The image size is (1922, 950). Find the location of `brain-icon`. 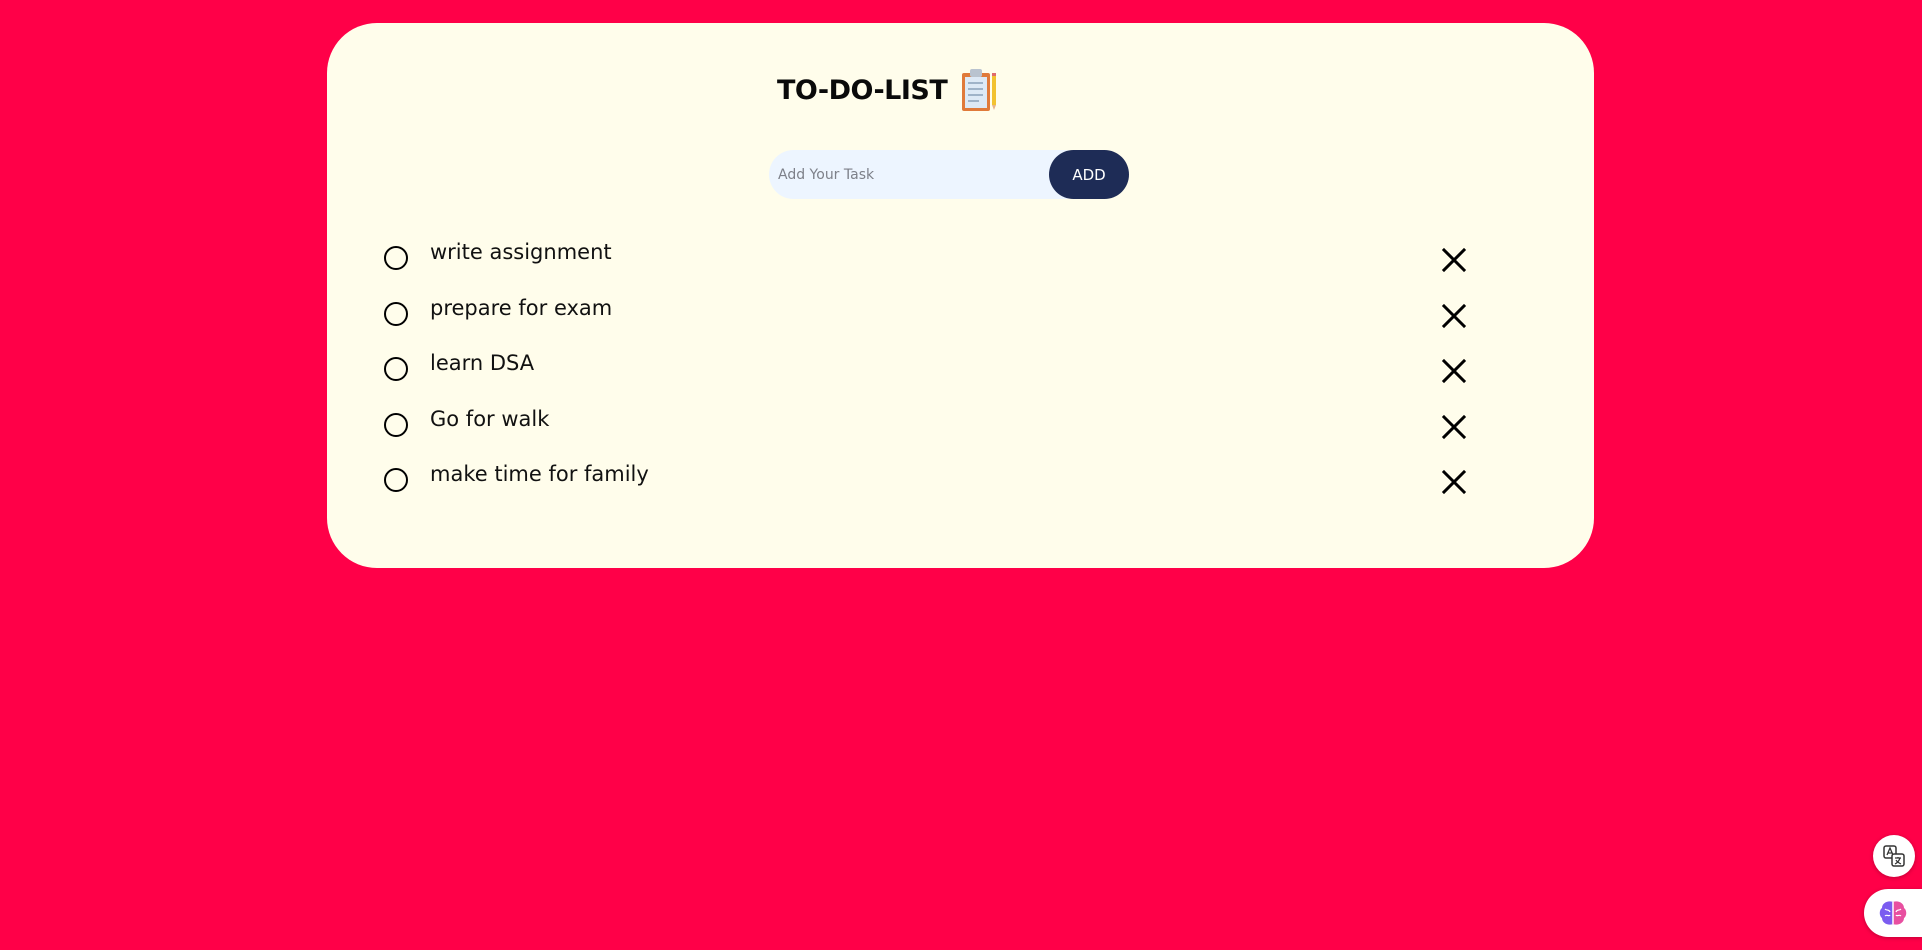

brain-icon is located at coordinates (1893, 913).